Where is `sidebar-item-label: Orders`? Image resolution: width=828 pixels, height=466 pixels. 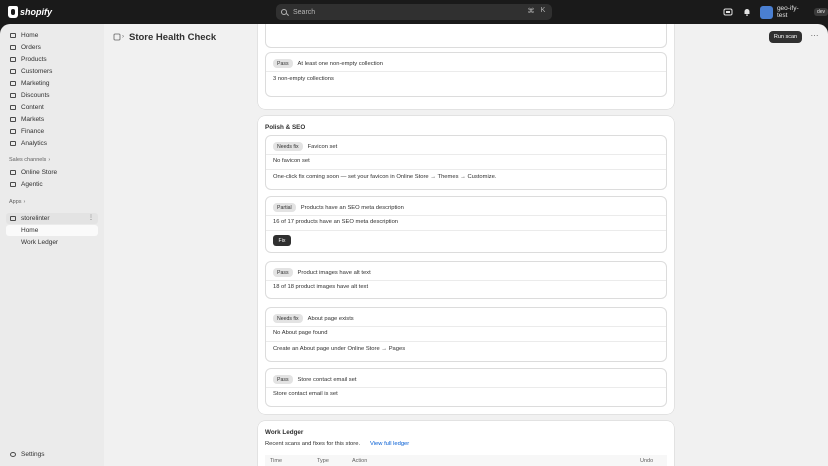 sidebar-item-label: Orders is located at coordinates (31, 47).